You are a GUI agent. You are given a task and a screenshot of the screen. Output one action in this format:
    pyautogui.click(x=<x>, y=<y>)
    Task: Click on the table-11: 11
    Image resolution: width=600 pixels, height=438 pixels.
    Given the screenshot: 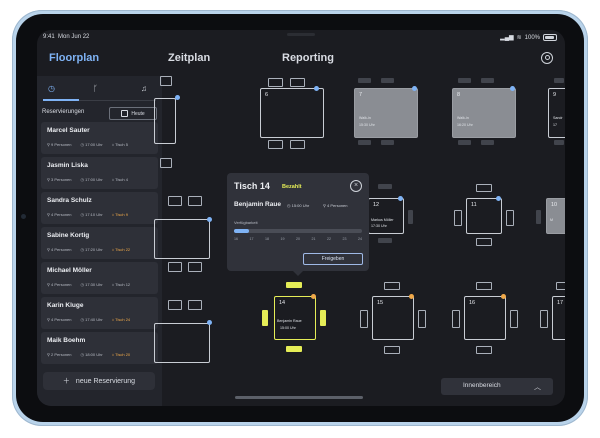 What is the action you would take?
    pyautogui.click(x=484, y=216)
    